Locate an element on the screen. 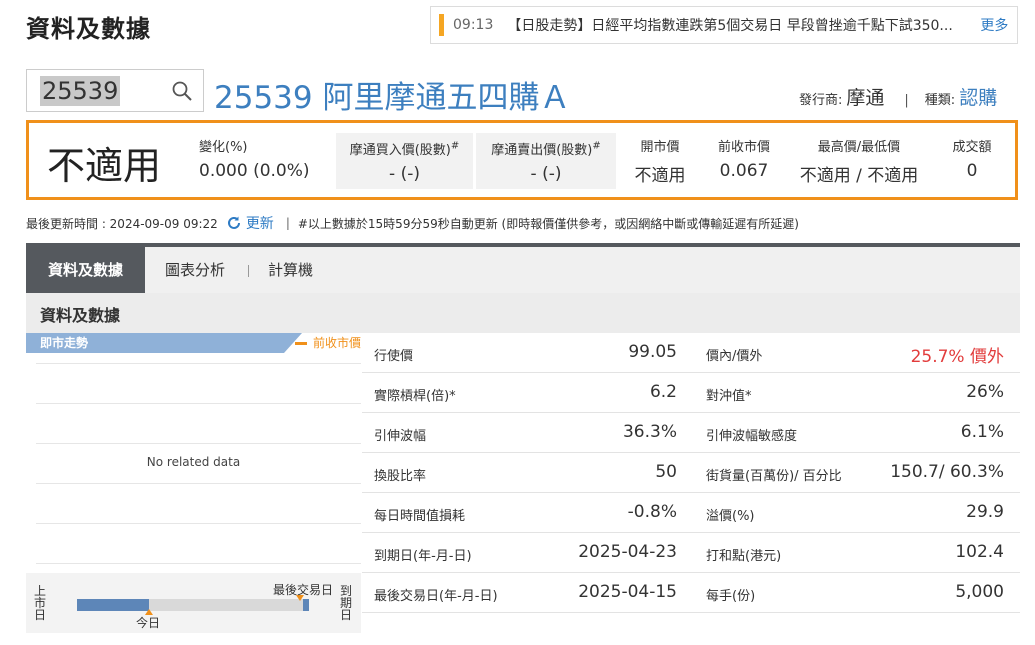 This screenshot has width=1035, height=645. outstanding-label: 街貨量(百萬份)/ 百分比 is located at coordinates (774, 476).